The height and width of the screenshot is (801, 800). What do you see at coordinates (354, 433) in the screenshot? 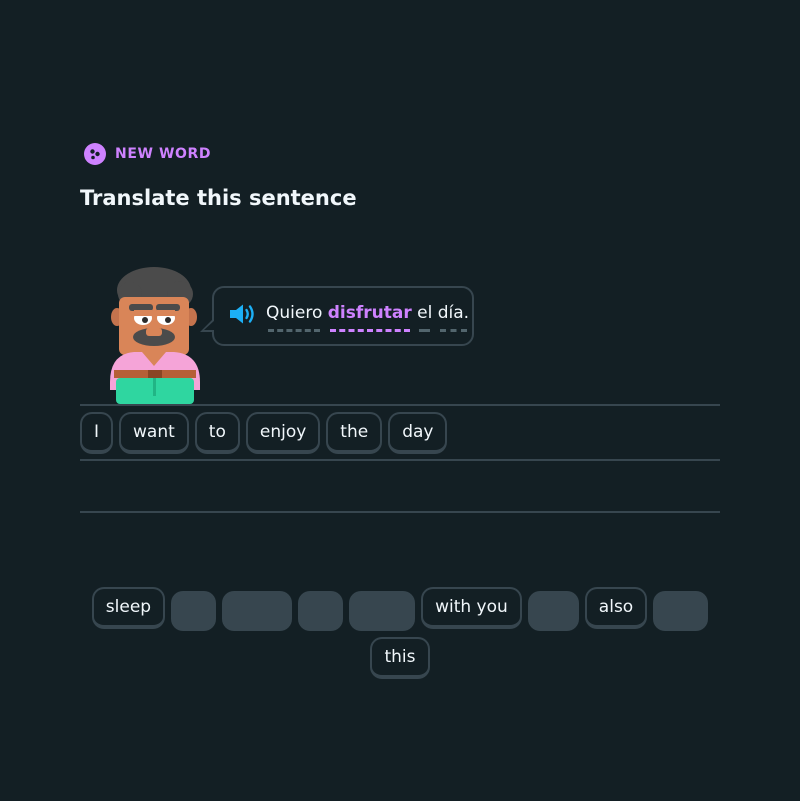
I see `answer-tile: the` at bounding box center [354, 433].